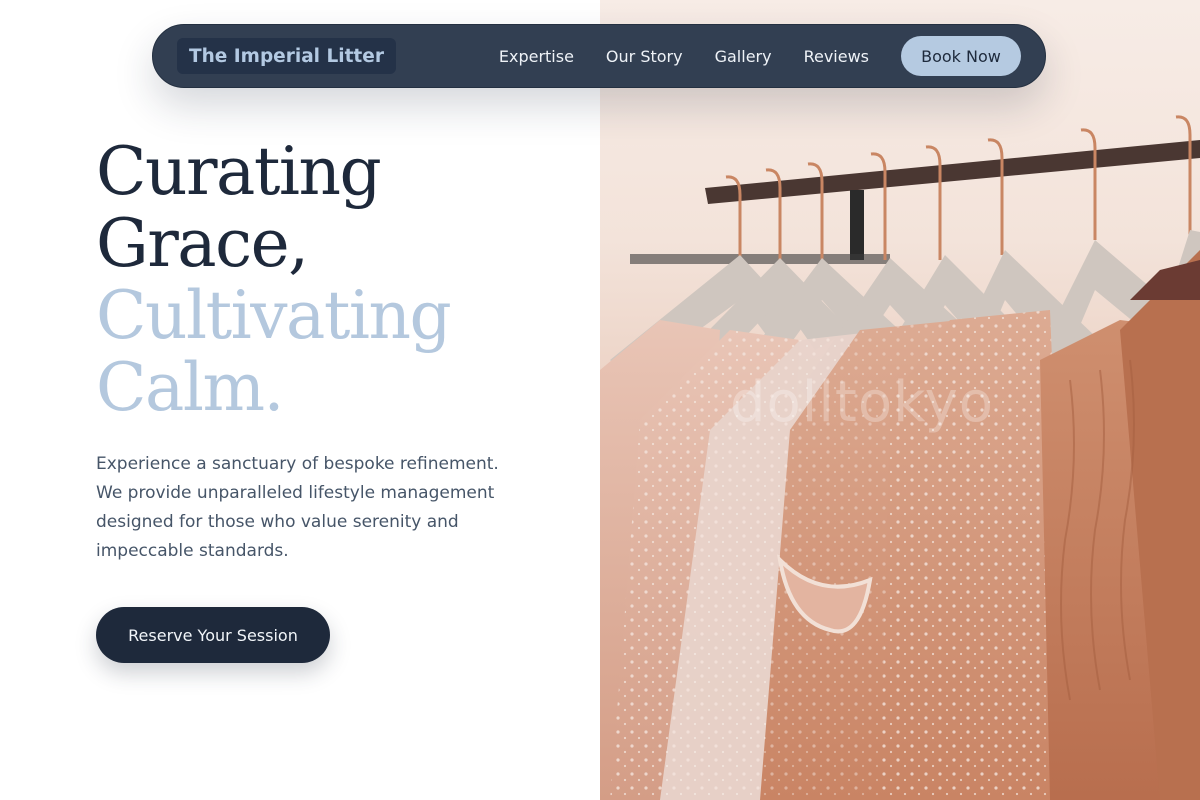 This screenshot has height=800, width=1200. Describe the element at coordinates (644, 56) in the screenshot. I see `nav-link-our-story: Our Story` at that location.